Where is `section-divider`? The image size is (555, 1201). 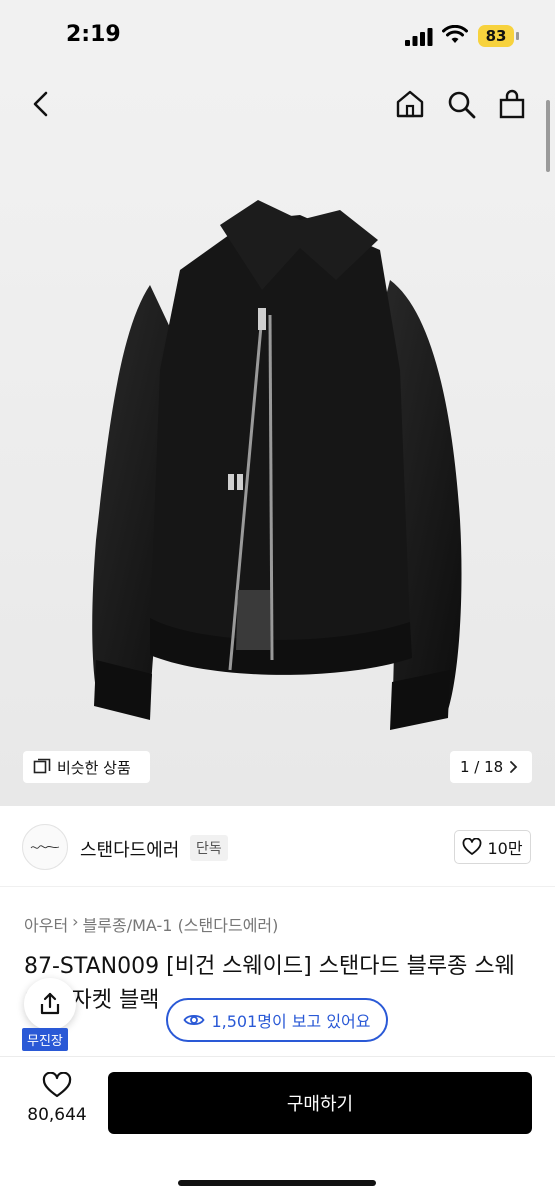 section-divider is located at coordinates (277, 886).